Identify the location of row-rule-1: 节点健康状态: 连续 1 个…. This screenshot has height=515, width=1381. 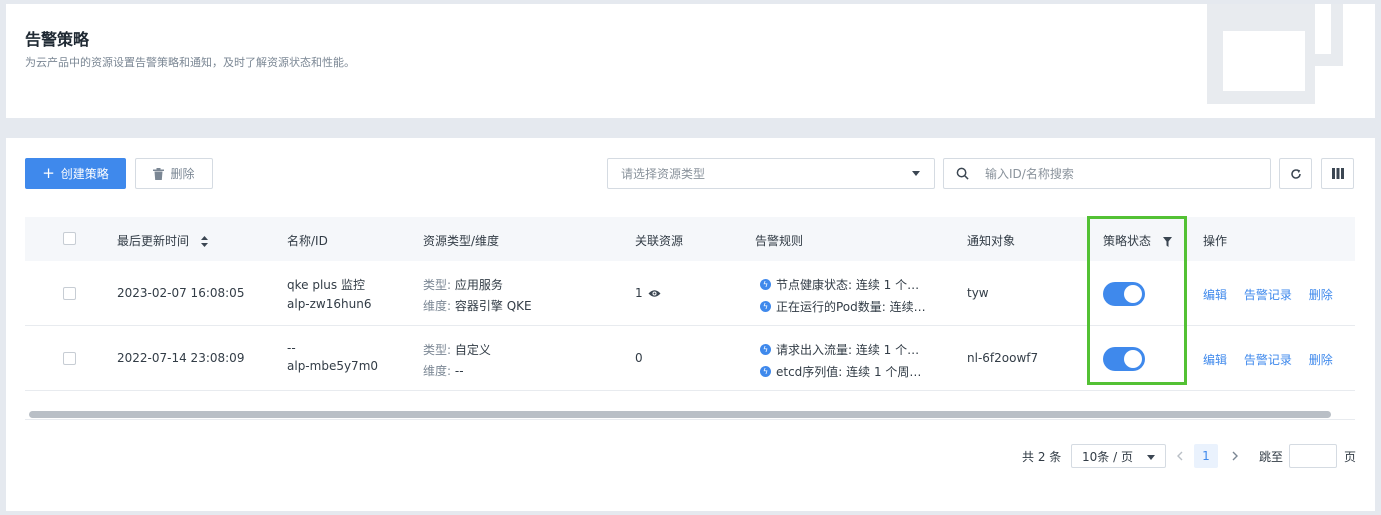
(848, 285).